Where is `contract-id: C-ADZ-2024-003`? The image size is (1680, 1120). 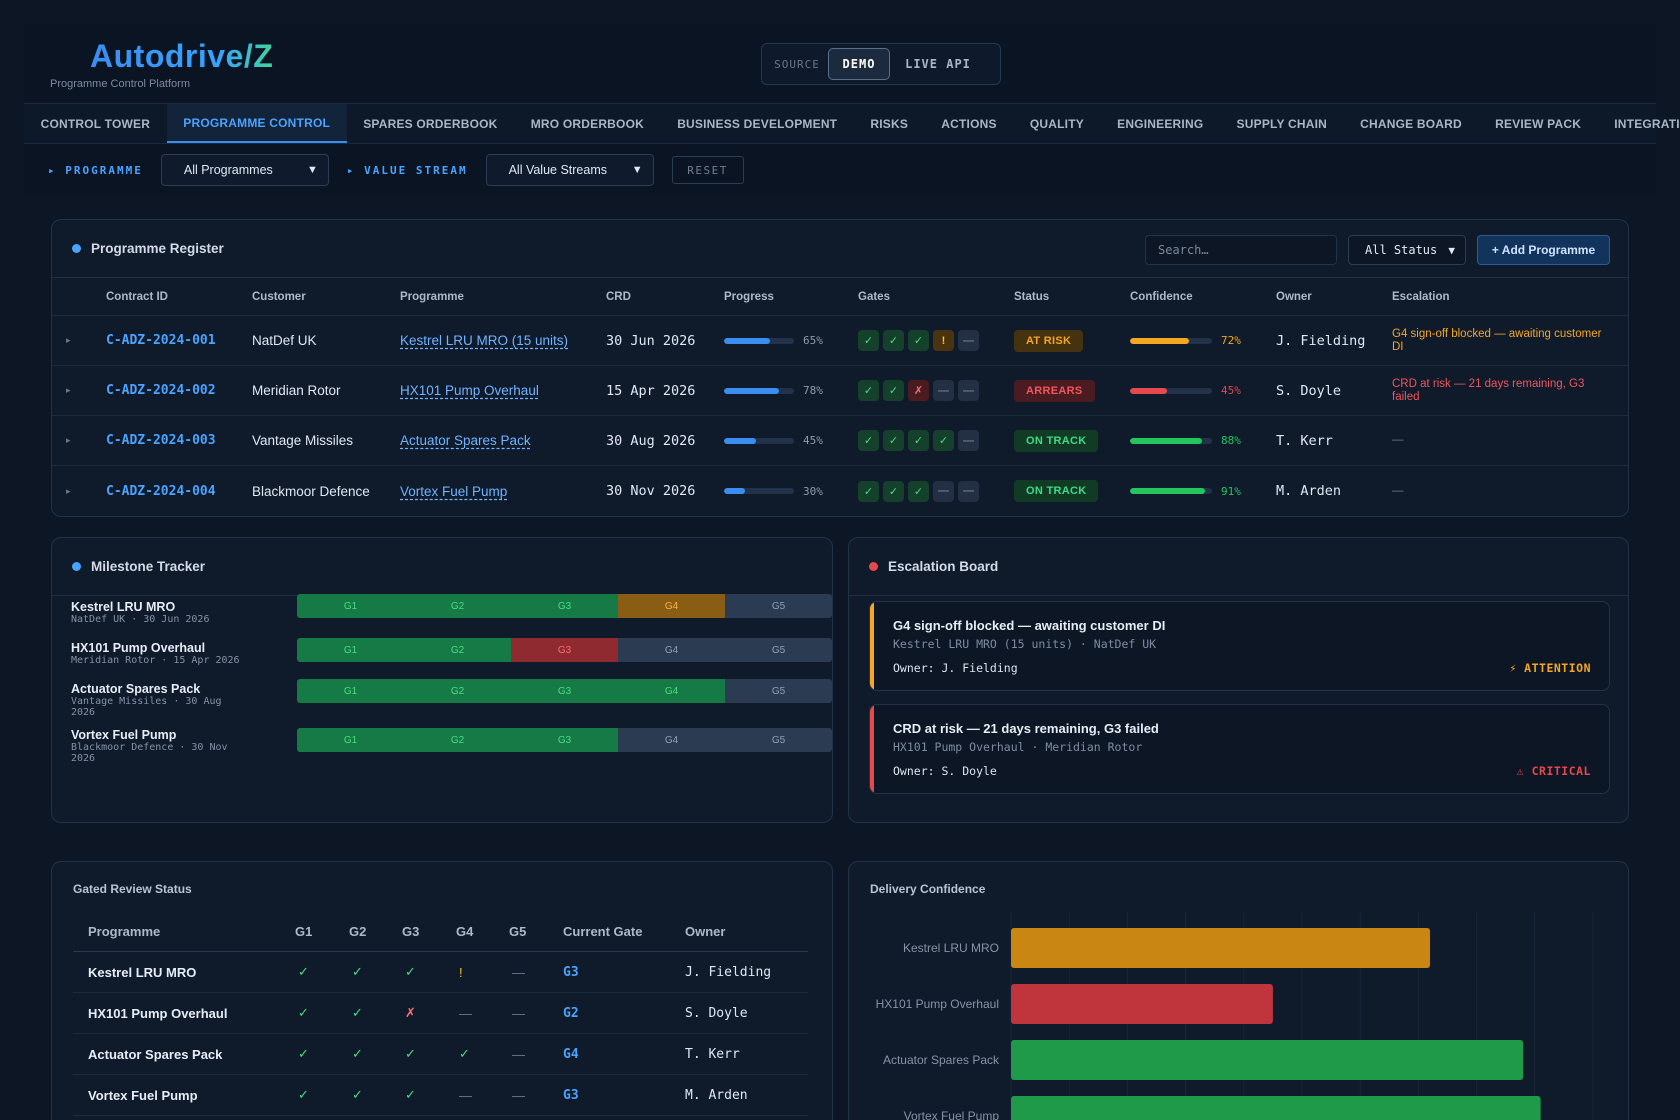
contract-id: C-ADZ-2024-003 is located at coordinates (161, 440).